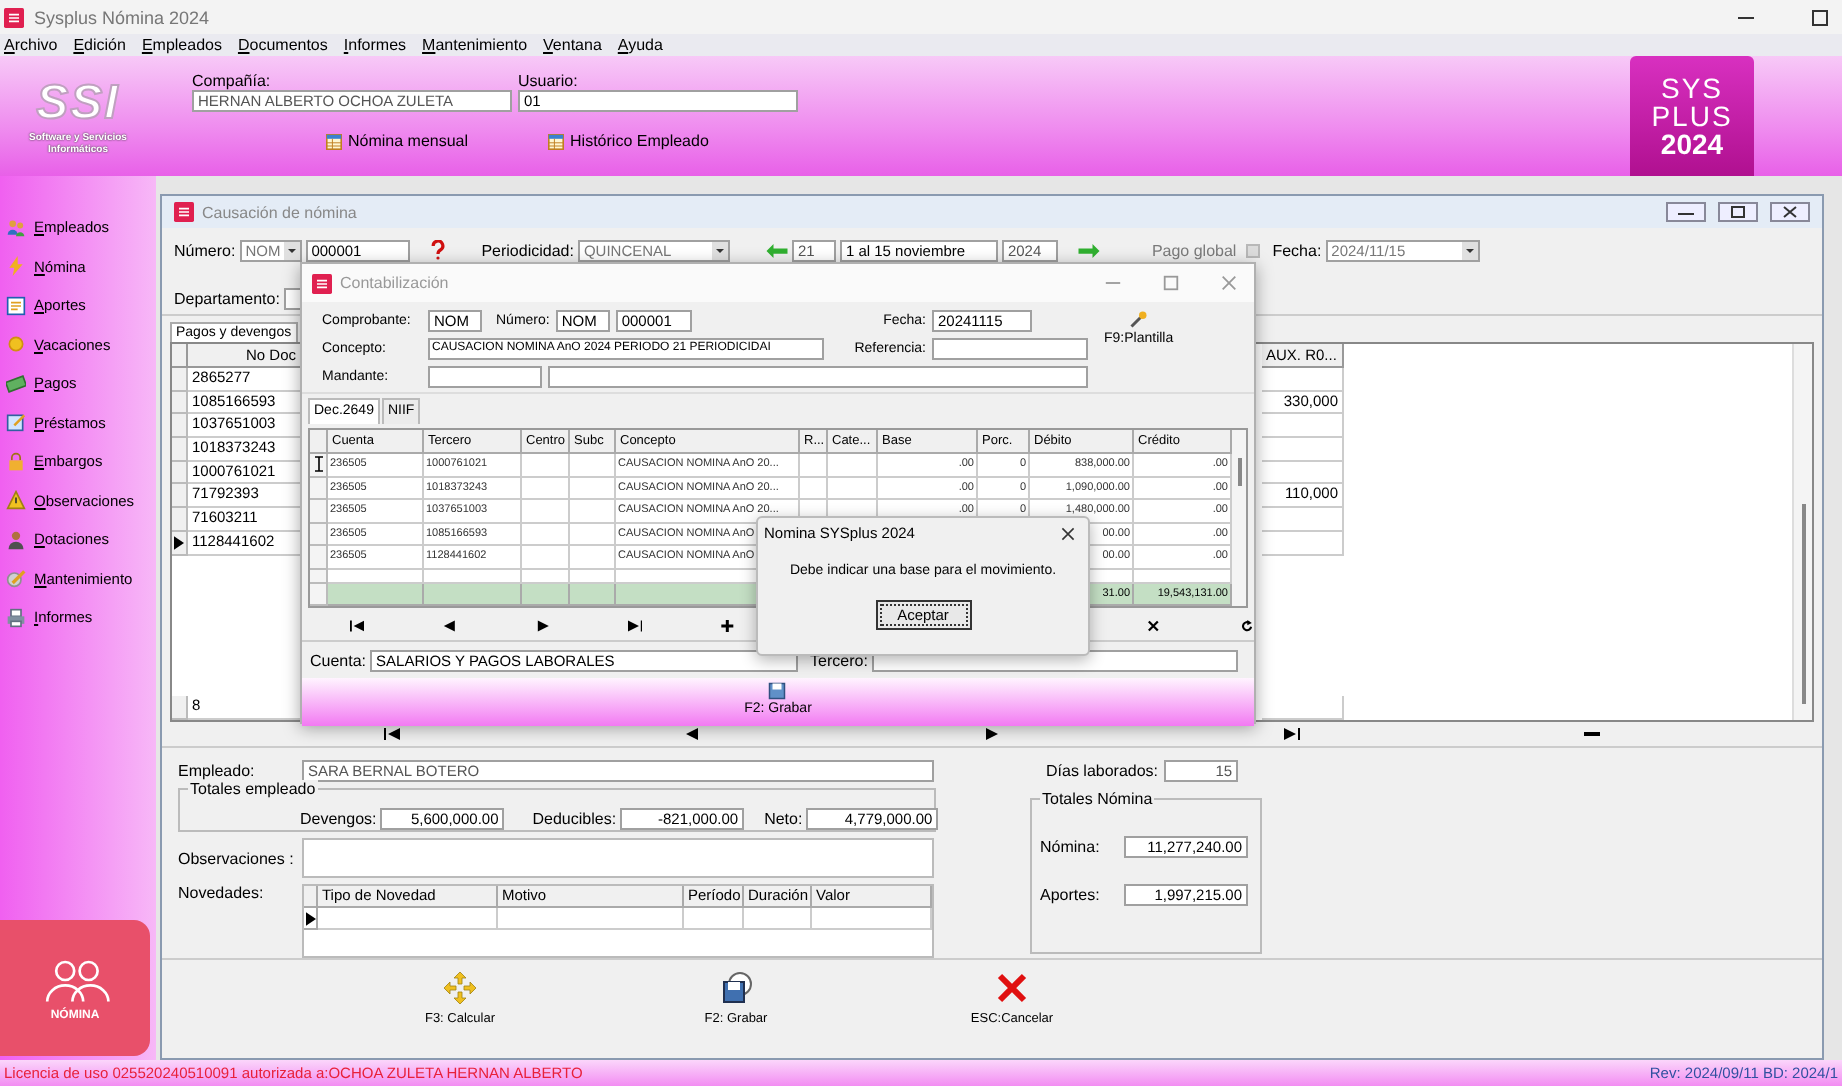  I want to click on arrow-right-icon, so click(1088, 250).